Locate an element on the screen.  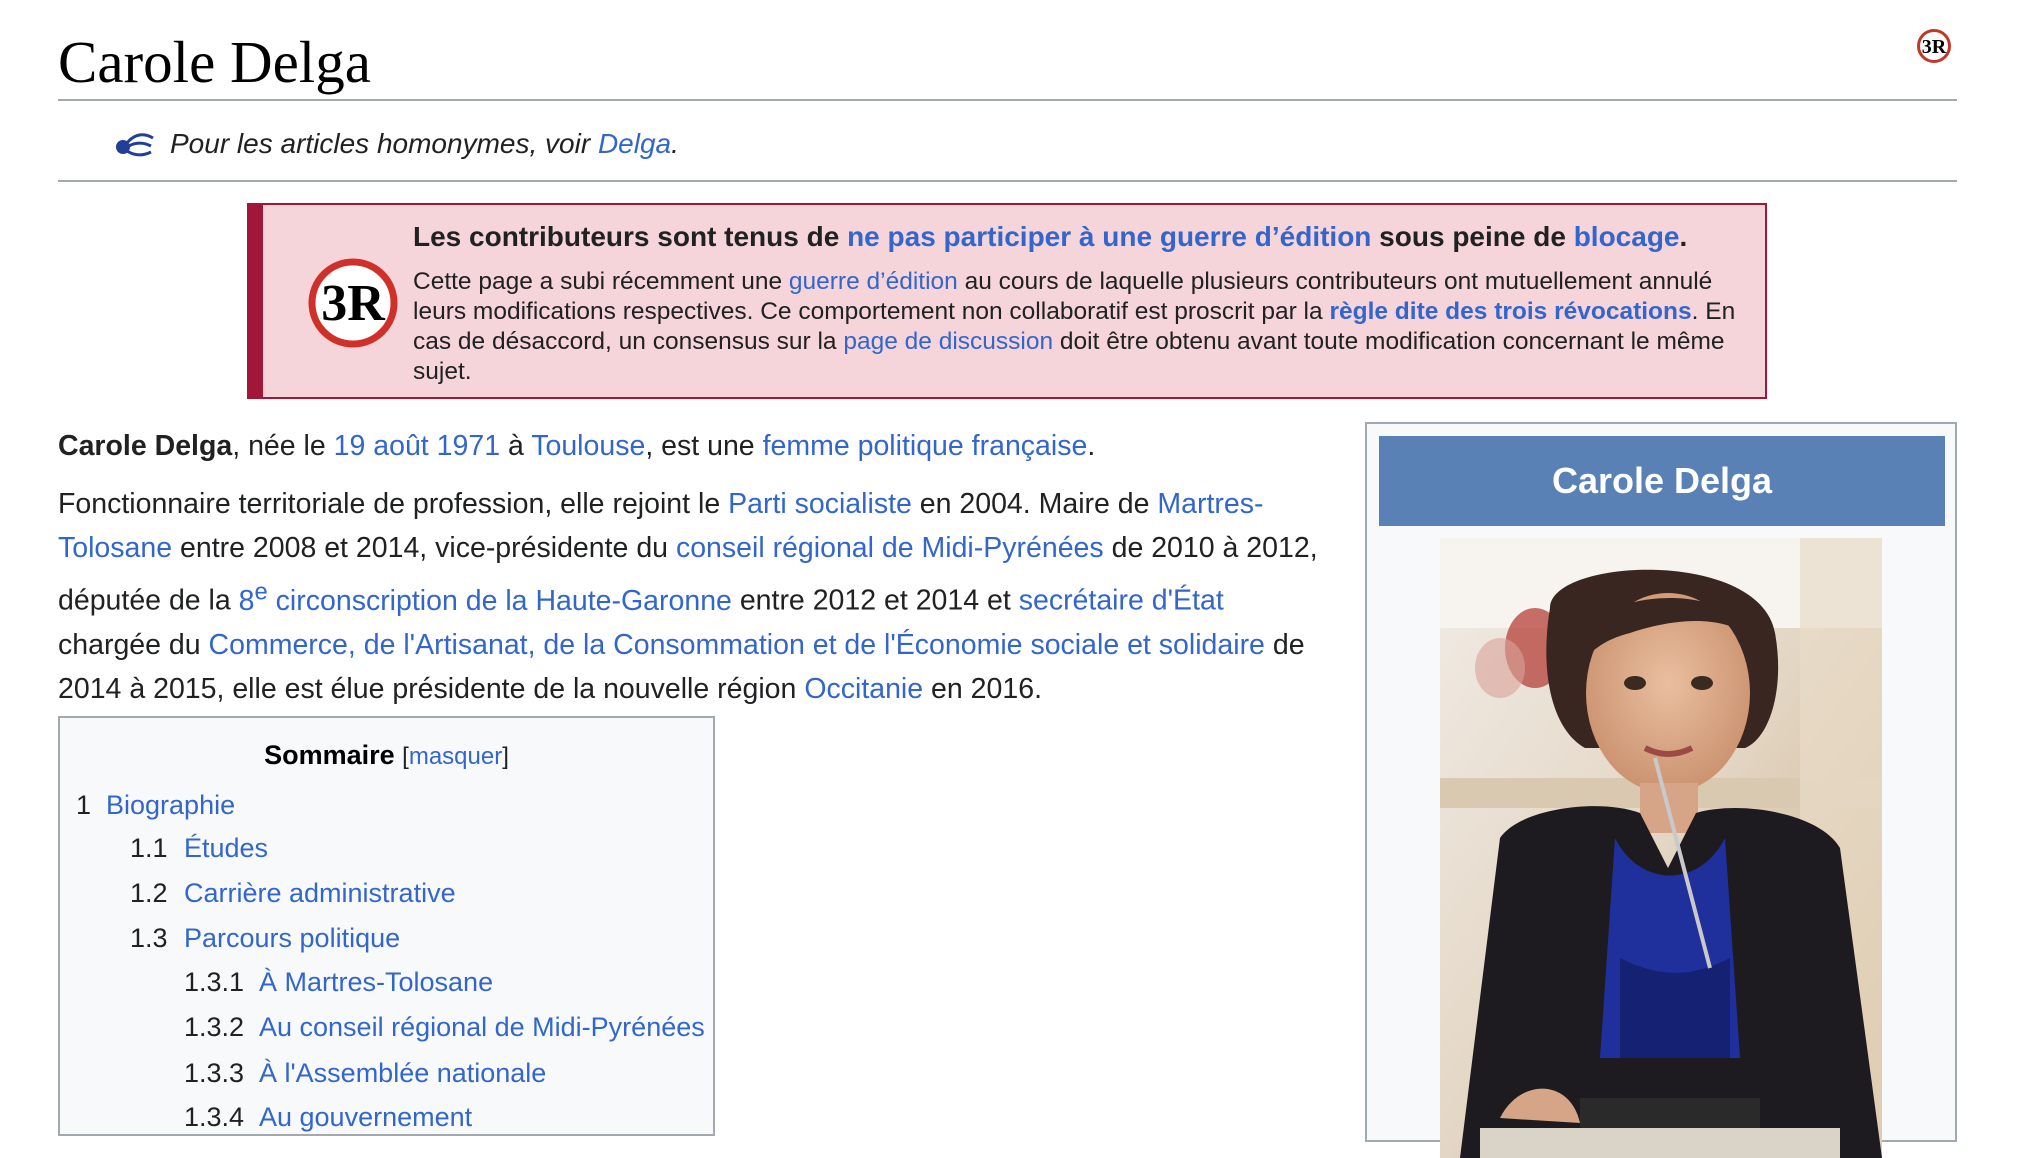
infobox-portrait is located at coordinates (1661, 848).